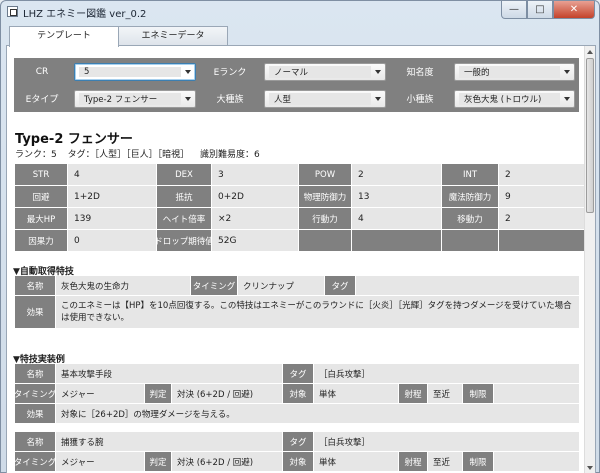  I want to click on vertical-scrollbar, so click(589, 259).